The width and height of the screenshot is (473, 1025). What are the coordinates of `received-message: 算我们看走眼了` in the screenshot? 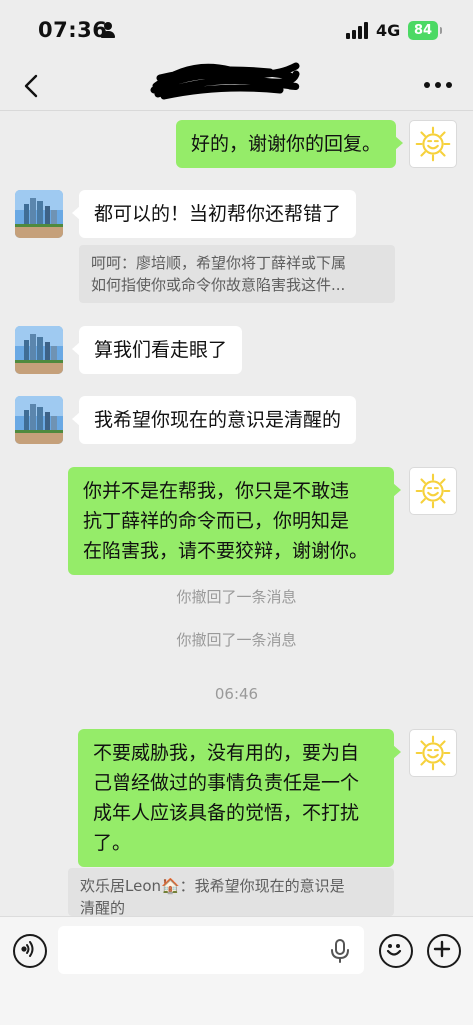 It's located at (157, 350).